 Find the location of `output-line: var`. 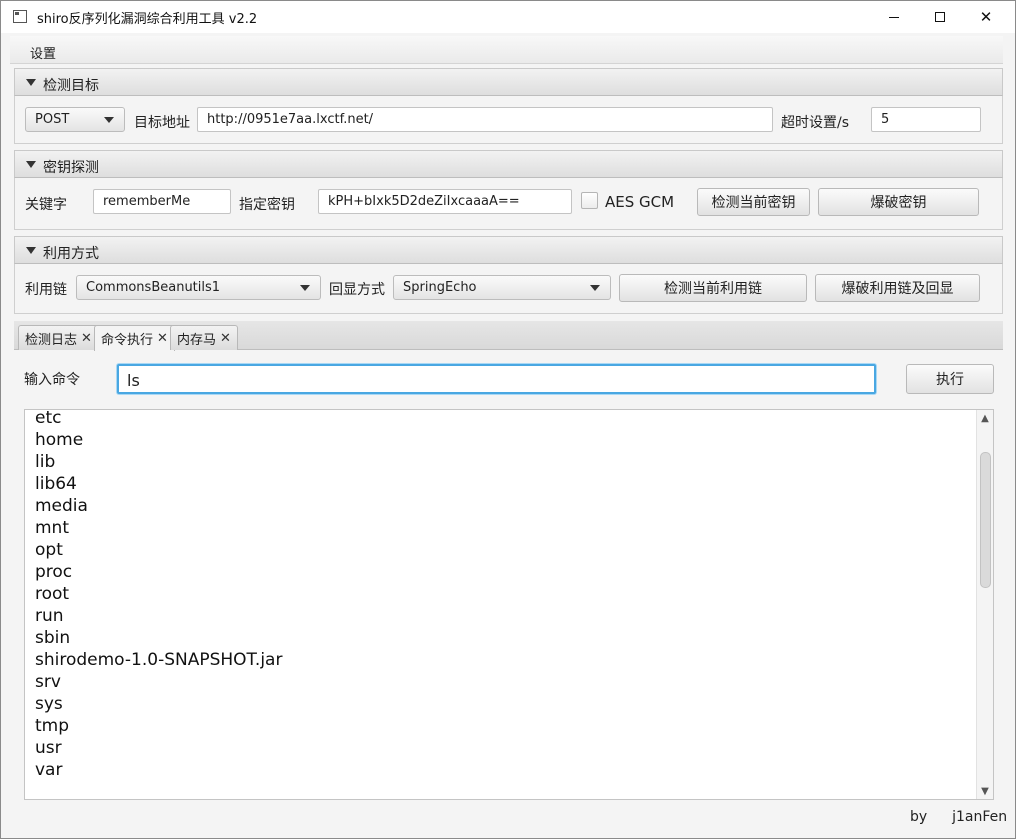

output-line: var is located at coordinates (49, 770).